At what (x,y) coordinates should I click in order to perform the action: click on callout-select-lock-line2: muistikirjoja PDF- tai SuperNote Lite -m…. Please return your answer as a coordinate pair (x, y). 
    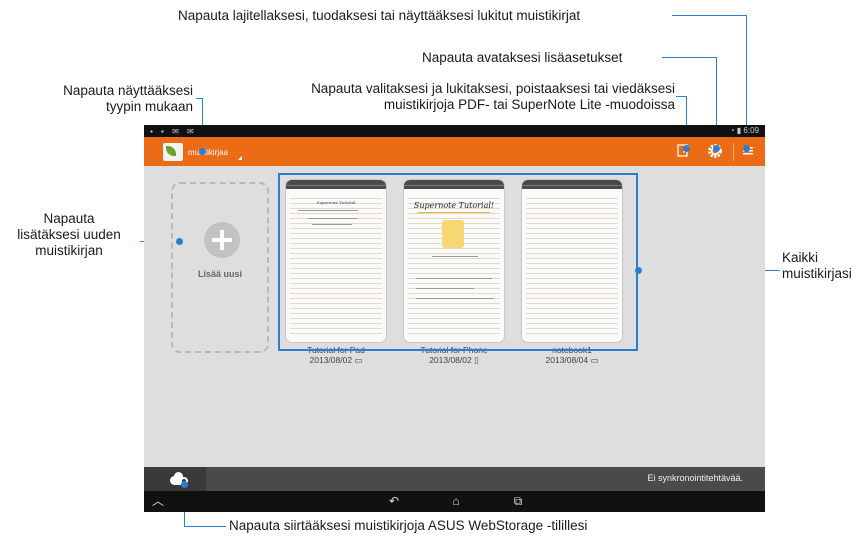
    Looking at the image, I should click on (529, 104).